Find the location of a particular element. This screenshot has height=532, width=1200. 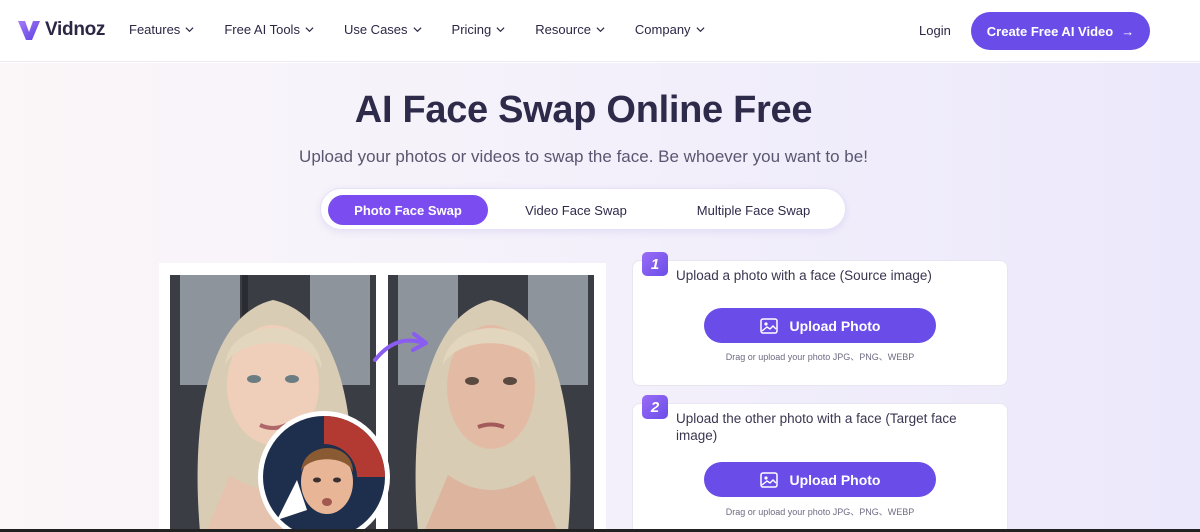

vidnoz-logo: Vidnoz is located at coordinates (60, 30).